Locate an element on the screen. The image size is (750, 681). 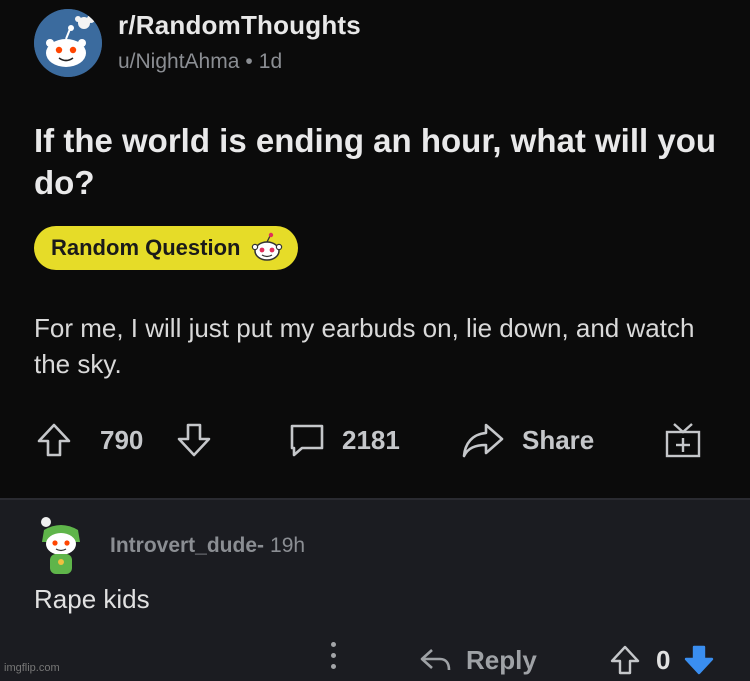
flair-label: Random Question is located at coordinates (146, 247).